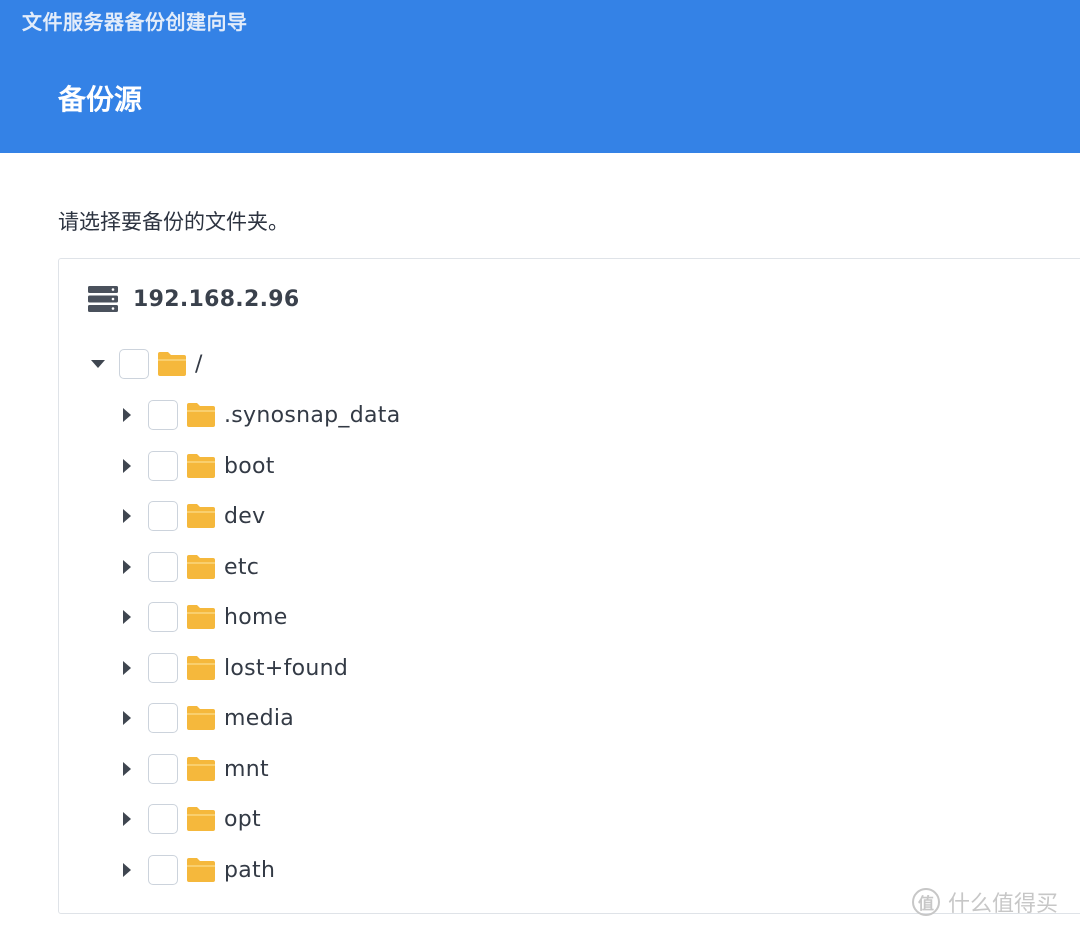 The height and width of the screenshot is (931, 1080). Describe the element at coordinates (245, 516) in the screenshot. I see `folder-label: dev` at that location.